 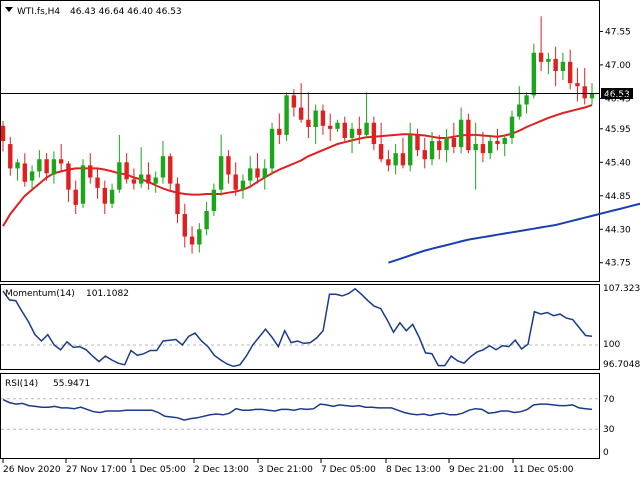 What do you see at coordinates (40, 294) in the screenshot?
I see `momentum-title: Momentum(14)` at bounding box center [40, 294].